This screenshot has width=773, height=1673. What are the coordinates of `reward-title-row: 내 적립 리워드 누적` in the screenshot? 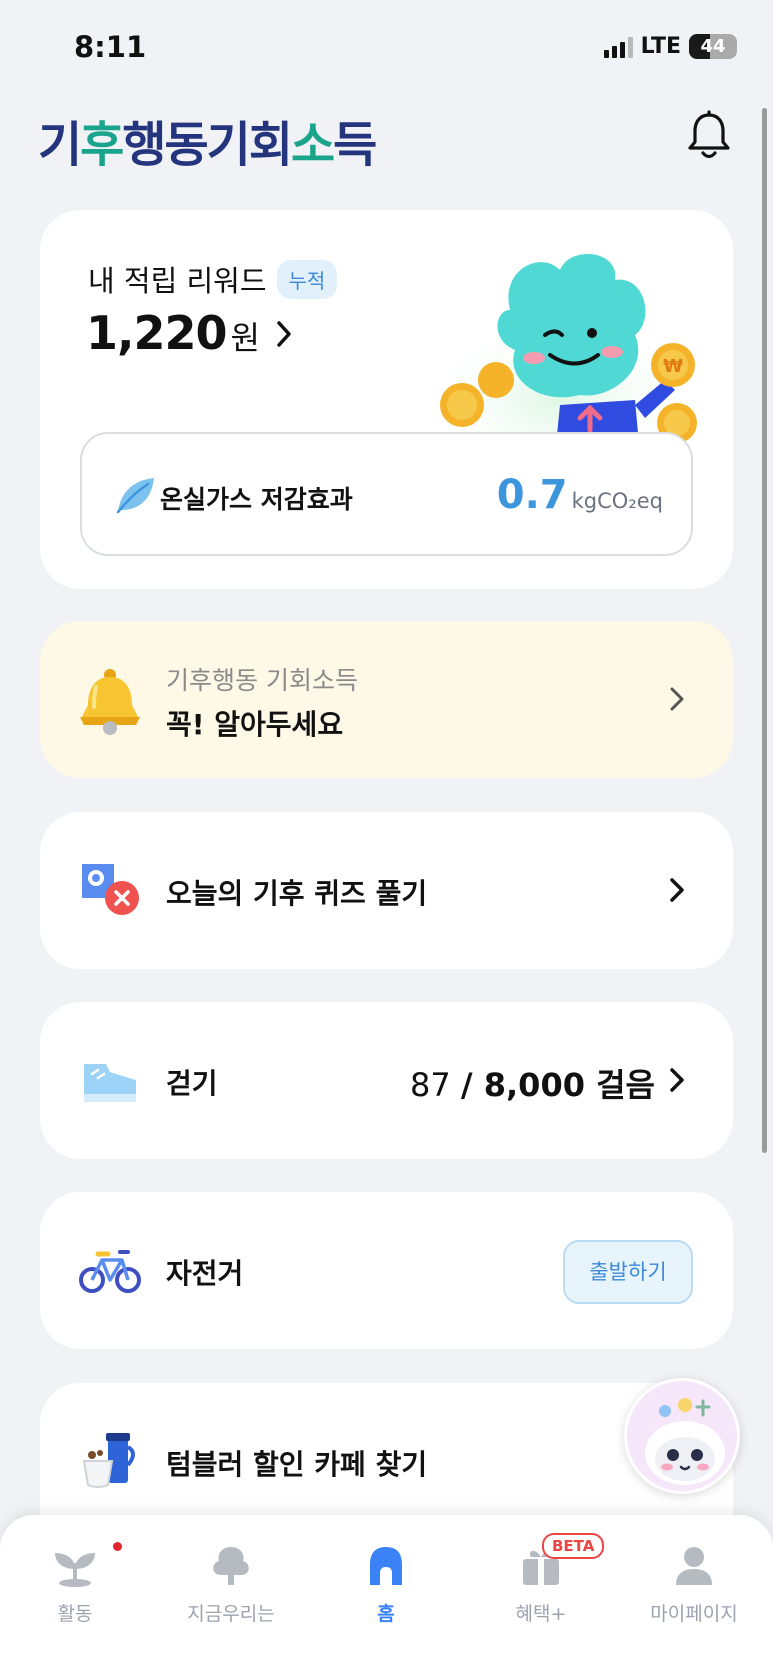 It's located at (213, 279).